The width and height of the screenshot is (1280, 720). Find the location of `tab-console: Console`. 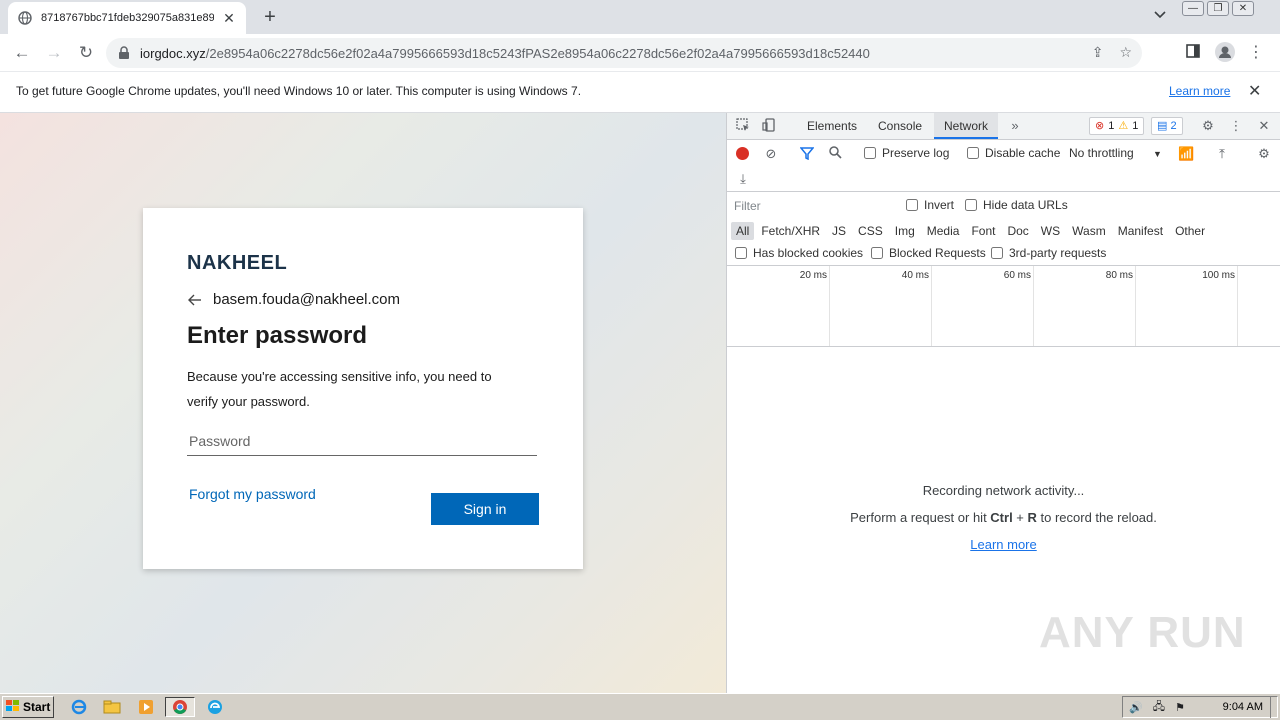

tab-console: Console is located at coordinates (900, 126).